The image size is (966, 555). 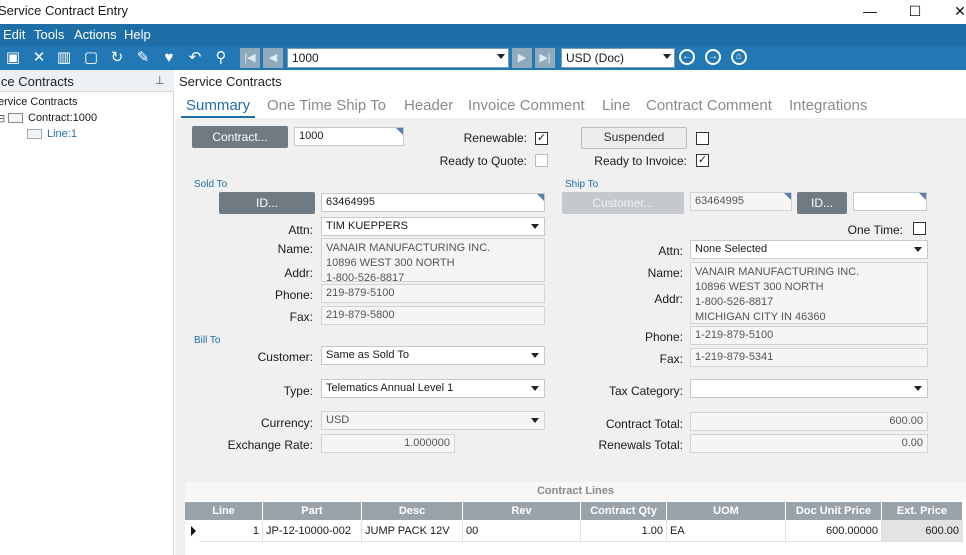 I want to click on ship-to-customer-id-field: 63464995, so click(x=741, y=201).